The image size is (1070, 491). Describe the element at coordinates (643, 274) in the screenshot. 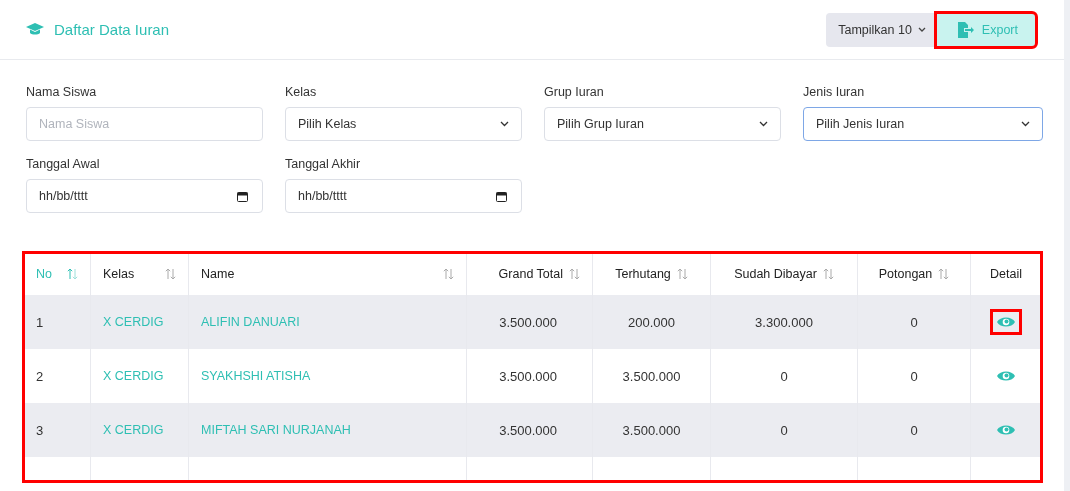

I see `column-header: Terhutang` at that location.